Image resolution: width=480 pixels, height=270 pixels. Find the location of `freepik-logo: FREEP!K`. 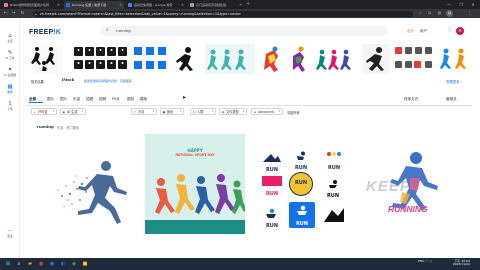

freepik-logo: FREEP!K is located at coordinates (45, 32).